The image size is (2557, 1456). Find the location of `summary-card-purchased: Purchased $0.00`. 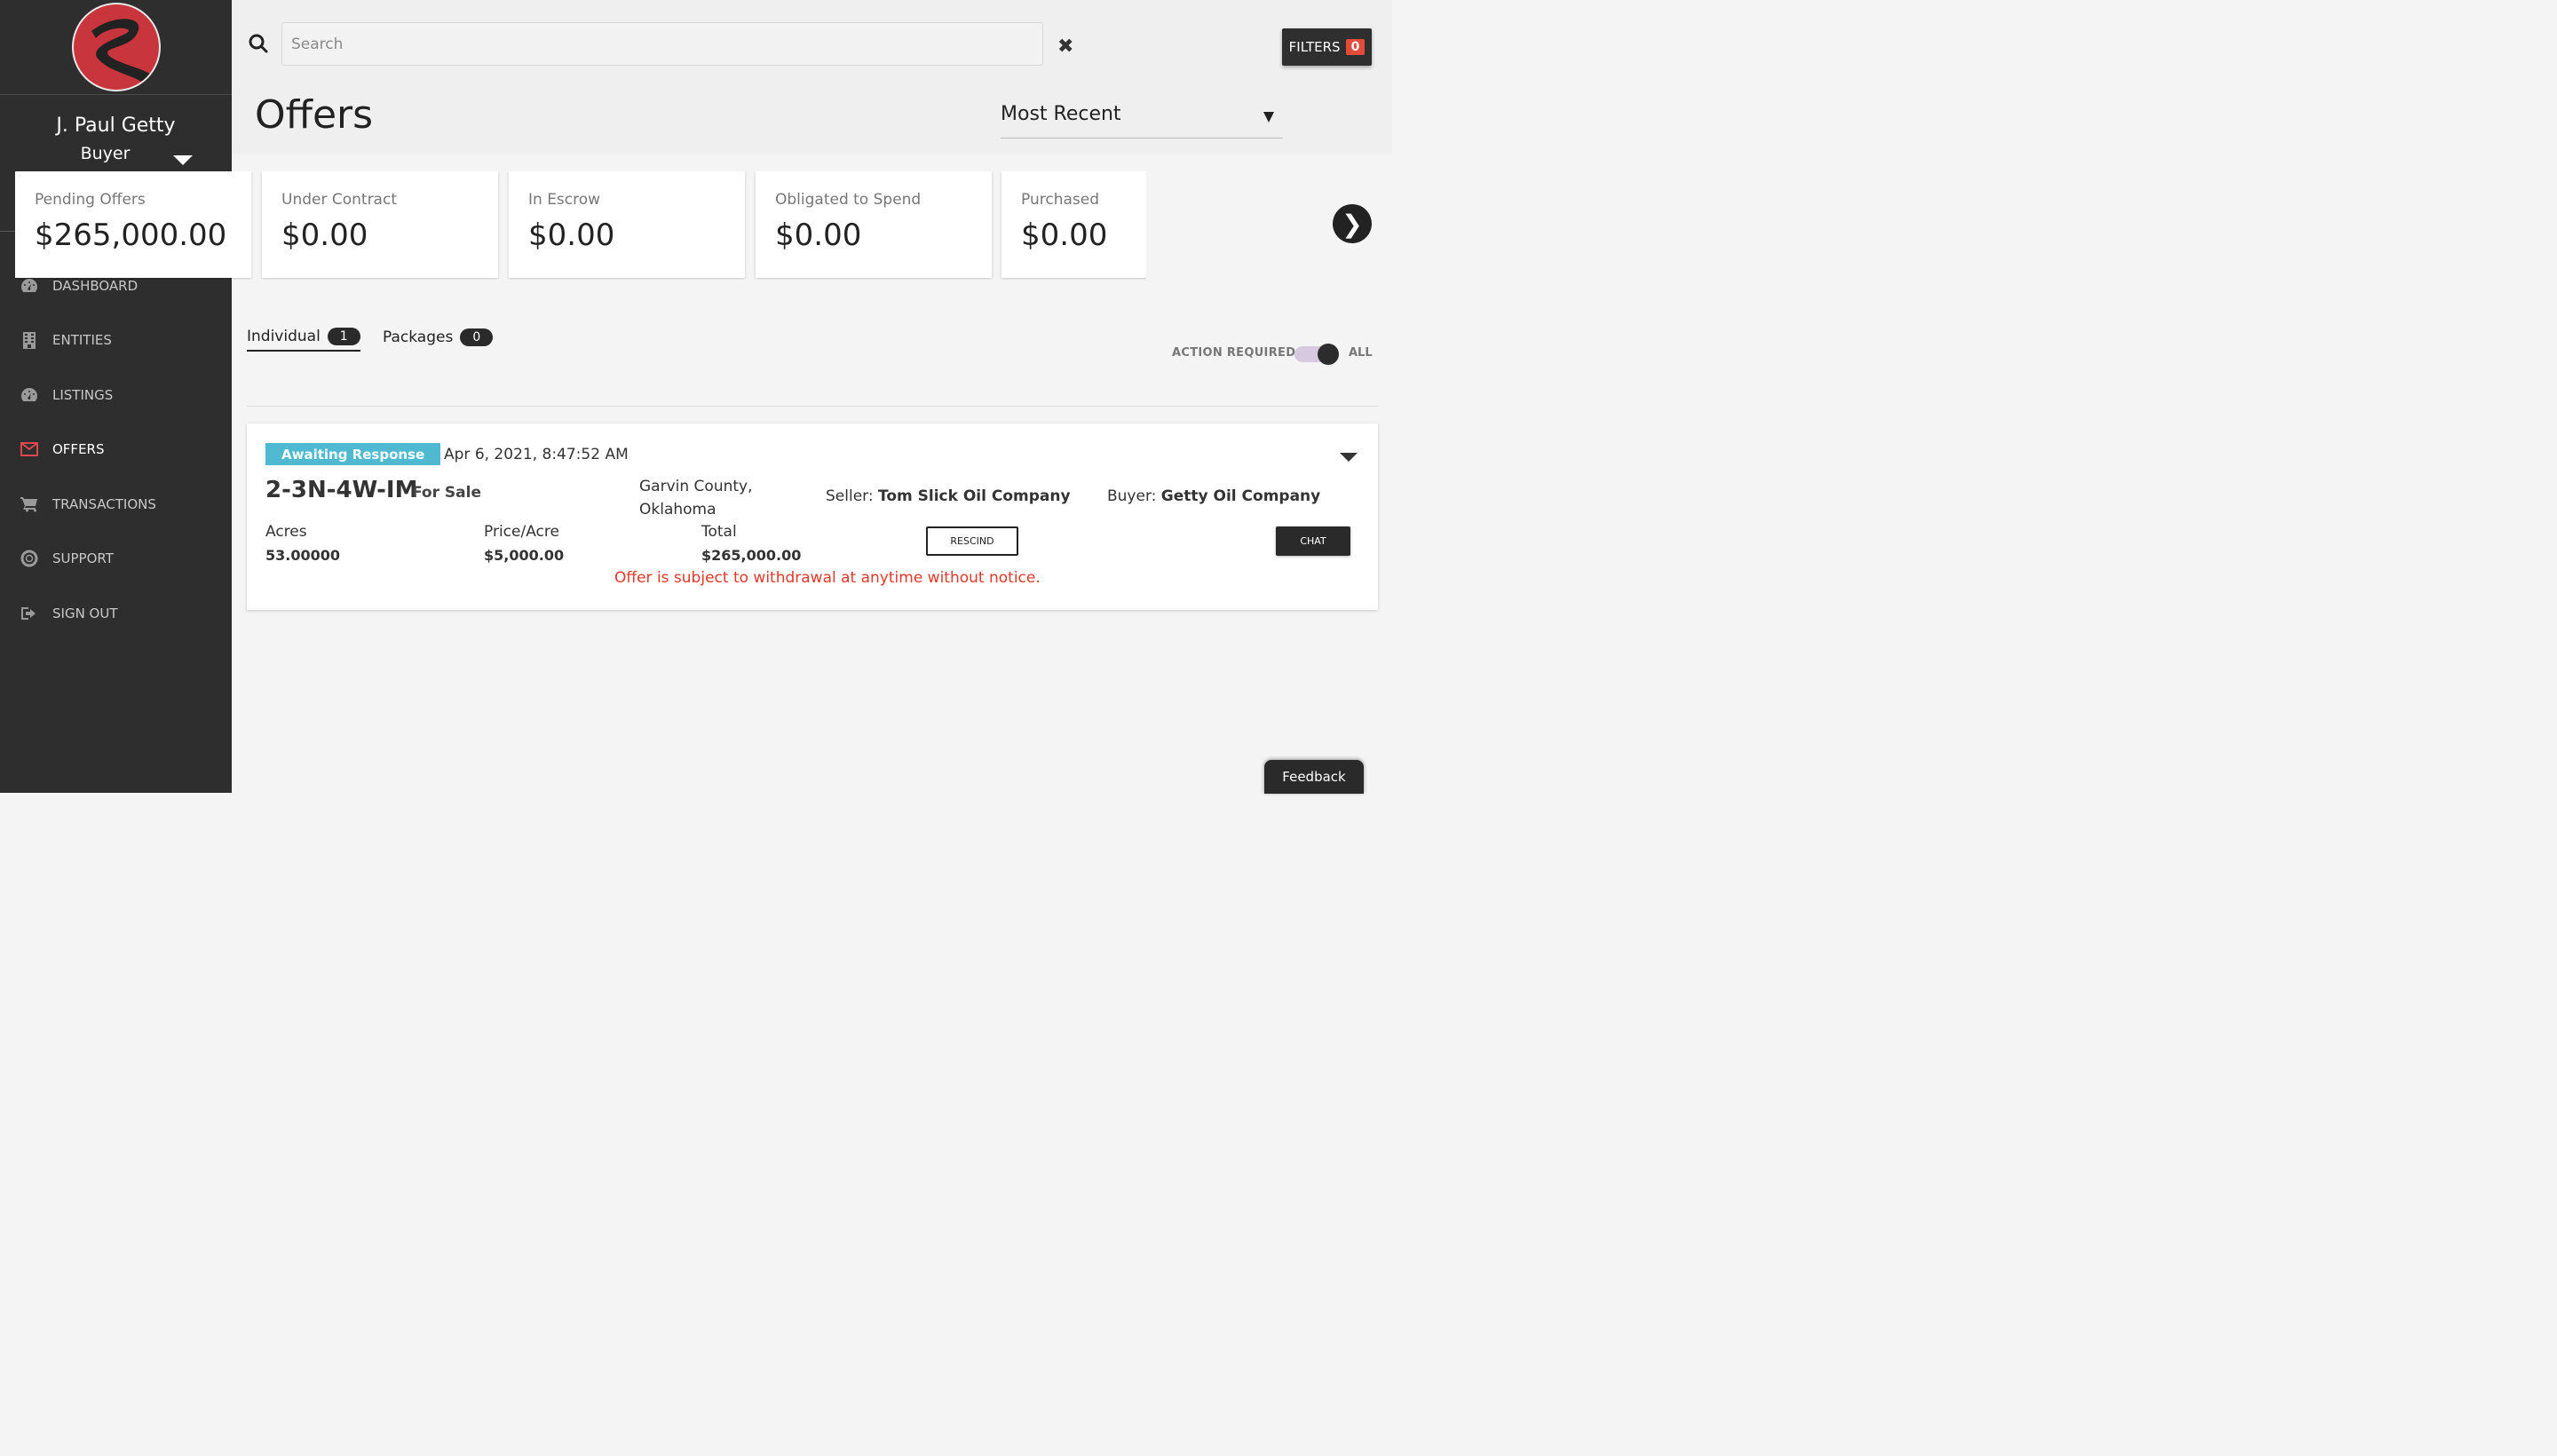

summary-card-purchased: Purchased $0.00 is located at coordinates (1073, 224).